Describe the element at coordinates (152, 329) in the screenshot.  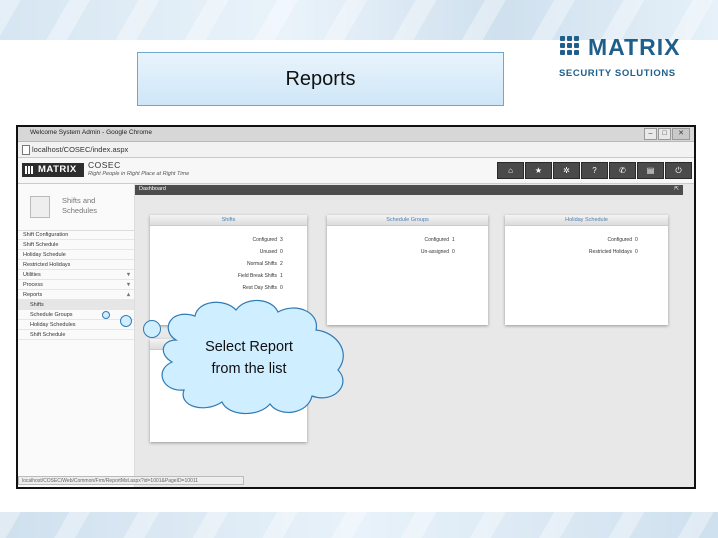
I see `bubble-dot-large` at that location.